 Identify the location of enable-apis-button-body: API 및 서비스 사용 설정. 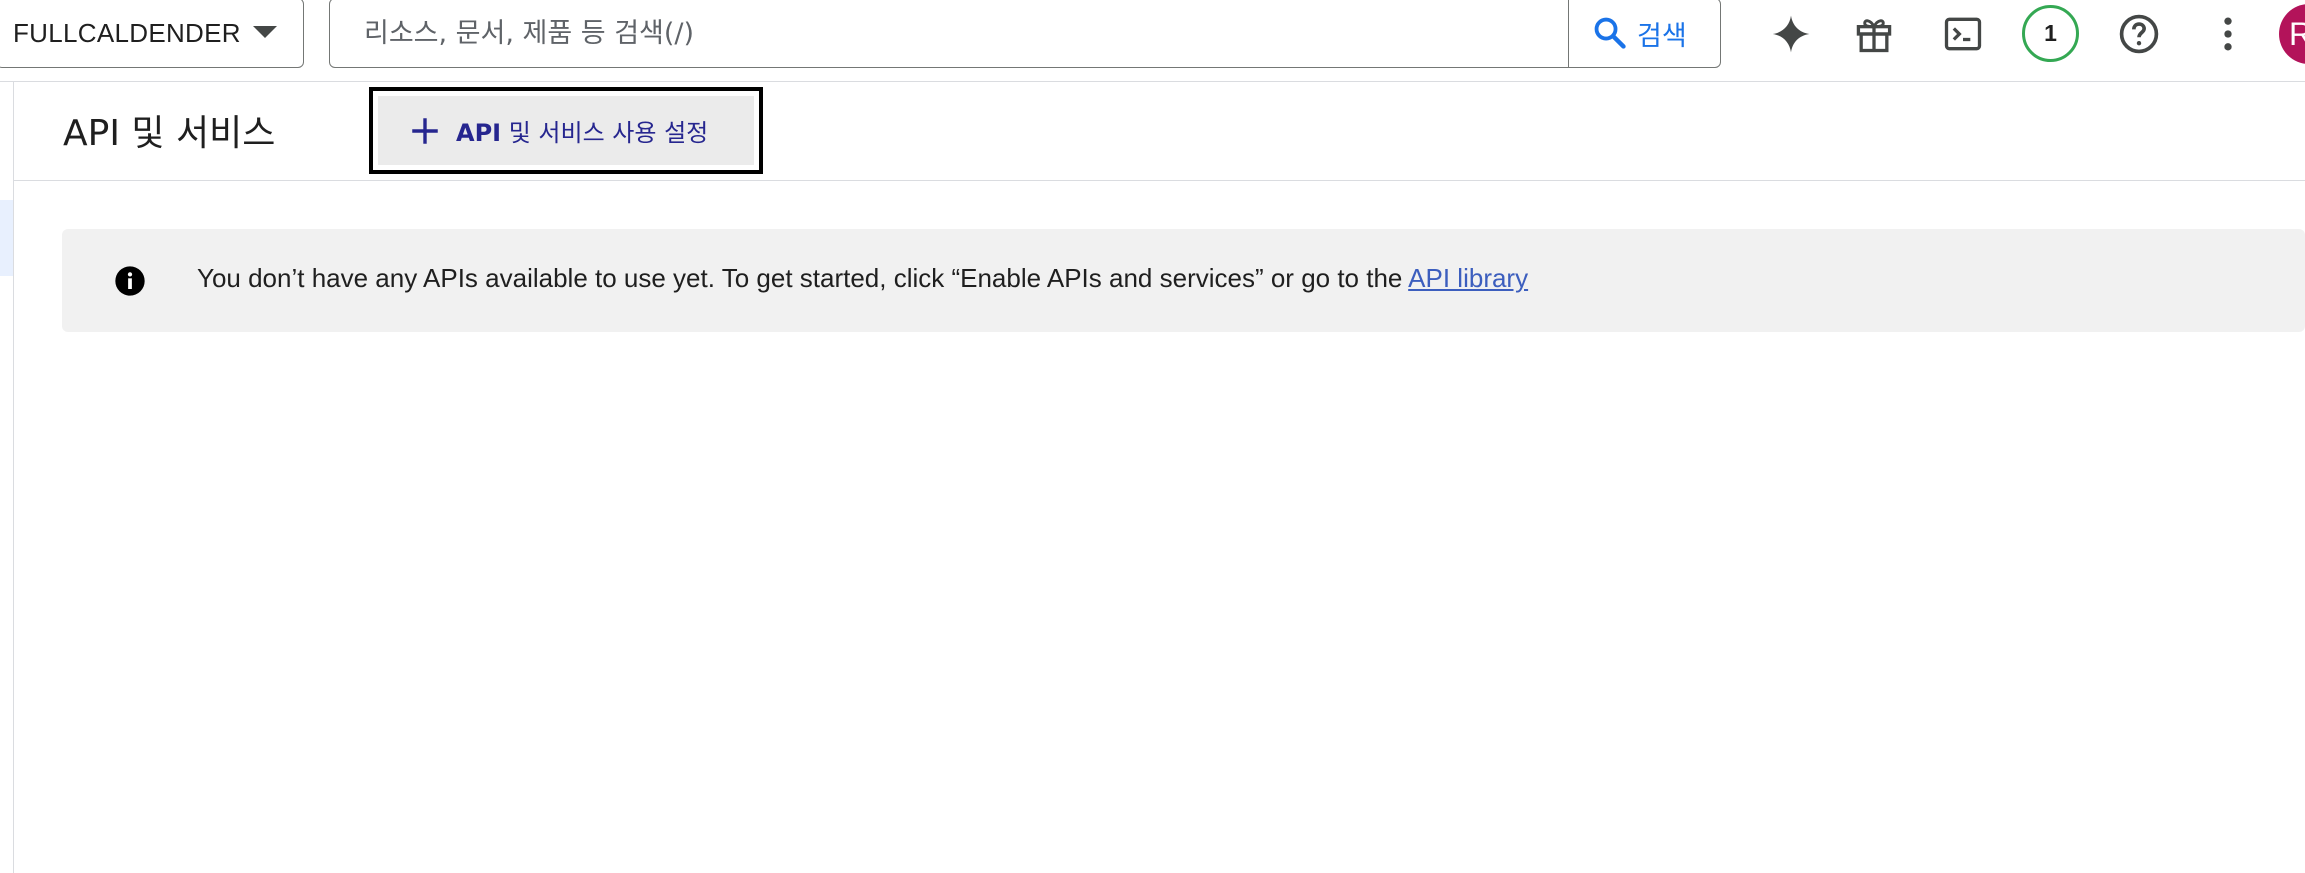
(566, 130).